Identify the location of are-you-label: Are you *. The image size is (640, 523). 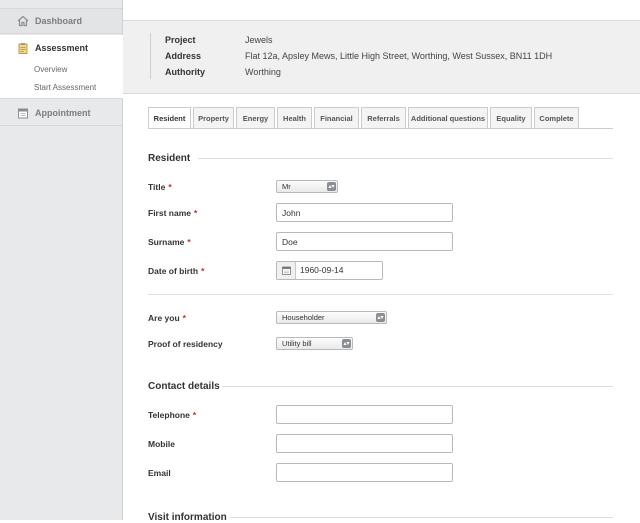
(167, 318).